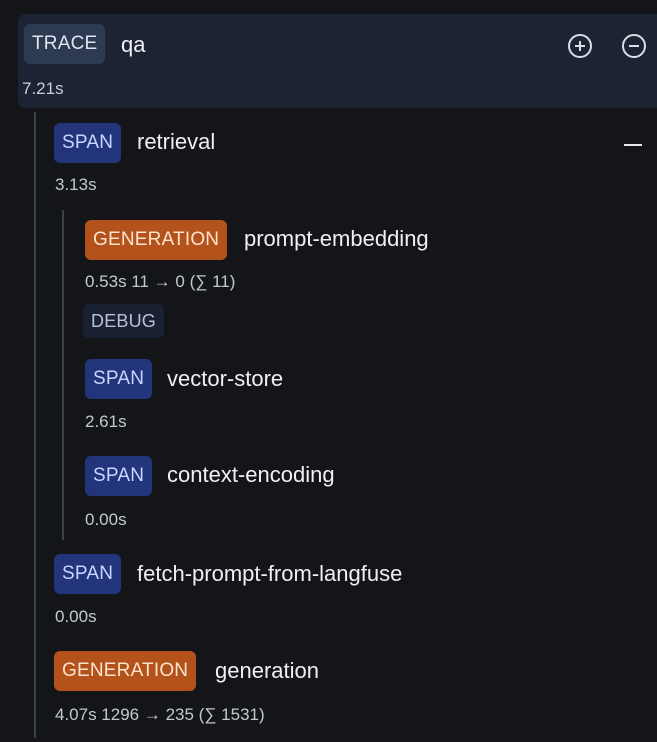  What do you see at coordinates (633, 145) in the screenshot?
I see `minus-icon` at bounding box center [633, 145].